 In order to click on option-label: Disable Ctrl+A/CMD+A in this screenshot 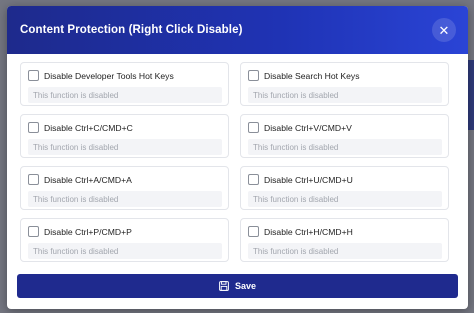, I will do `click(88, 180)`.